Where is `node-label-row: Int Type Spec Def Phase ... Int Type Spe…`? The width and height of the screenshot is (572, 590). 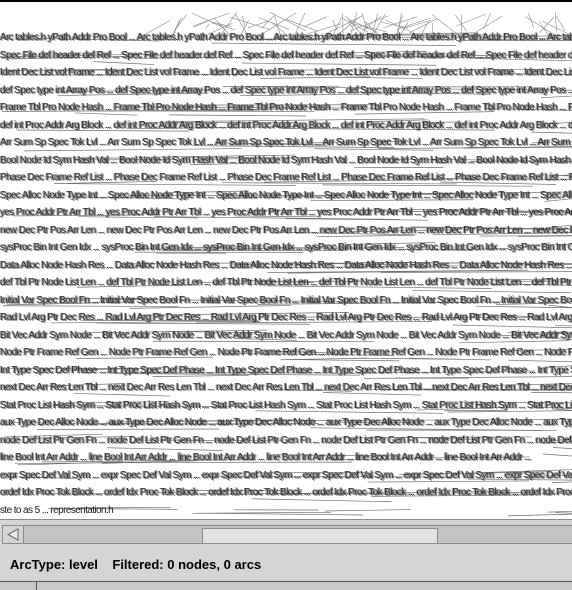 node-label-row: Int Type Spec Def Phase ... Int Type Spe… is located at coordinates (286, 371).